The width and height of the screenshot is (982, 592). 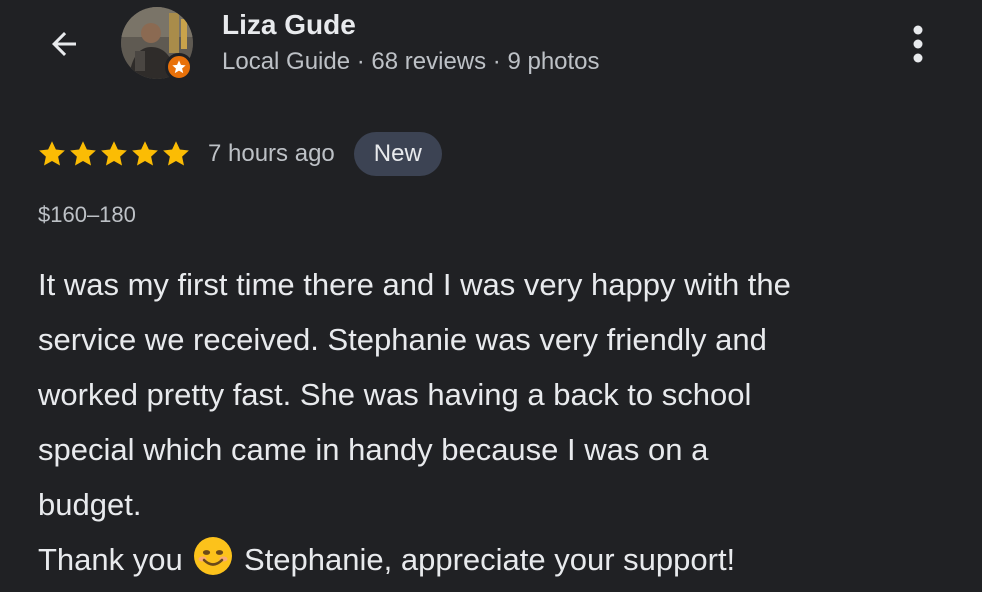 I want to click on more-options-button, so click(x=918, y=46).